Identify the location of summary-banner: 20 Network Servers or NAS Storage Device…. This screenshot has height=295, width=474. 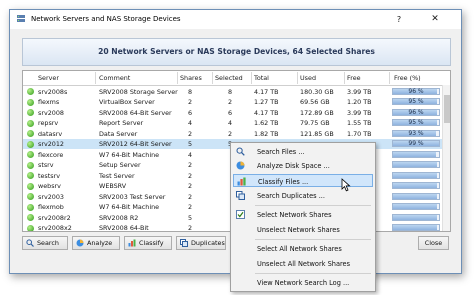
(236, 52).